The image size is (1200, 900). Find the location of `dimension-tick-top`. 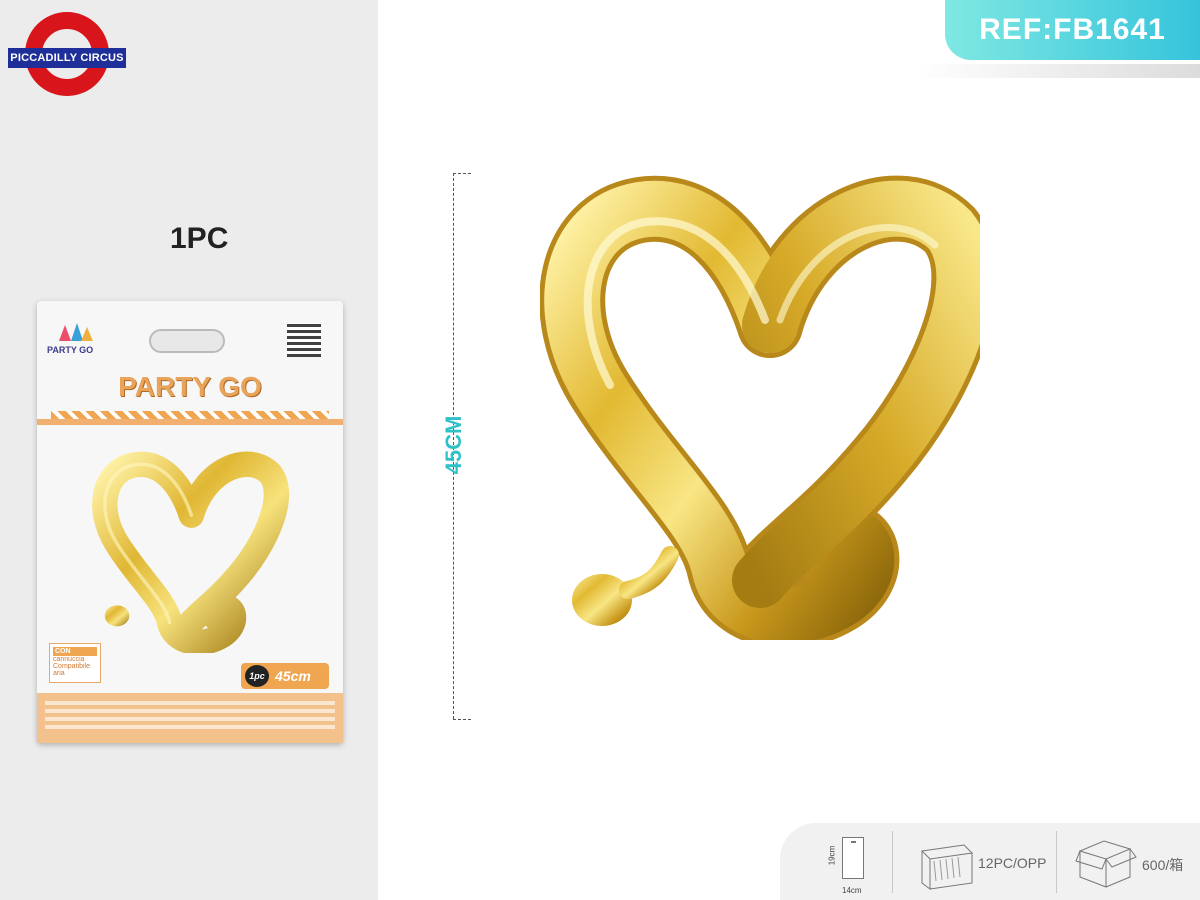

dimension-tick-top is located at coordinates (462, 173).